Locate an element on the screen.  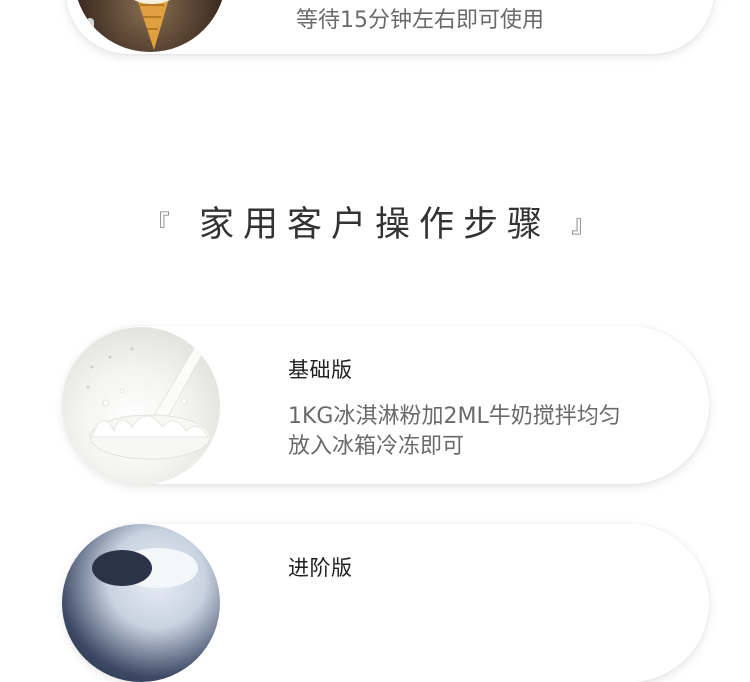
step-title: 进阶版 is located at coordinates (320, 568).